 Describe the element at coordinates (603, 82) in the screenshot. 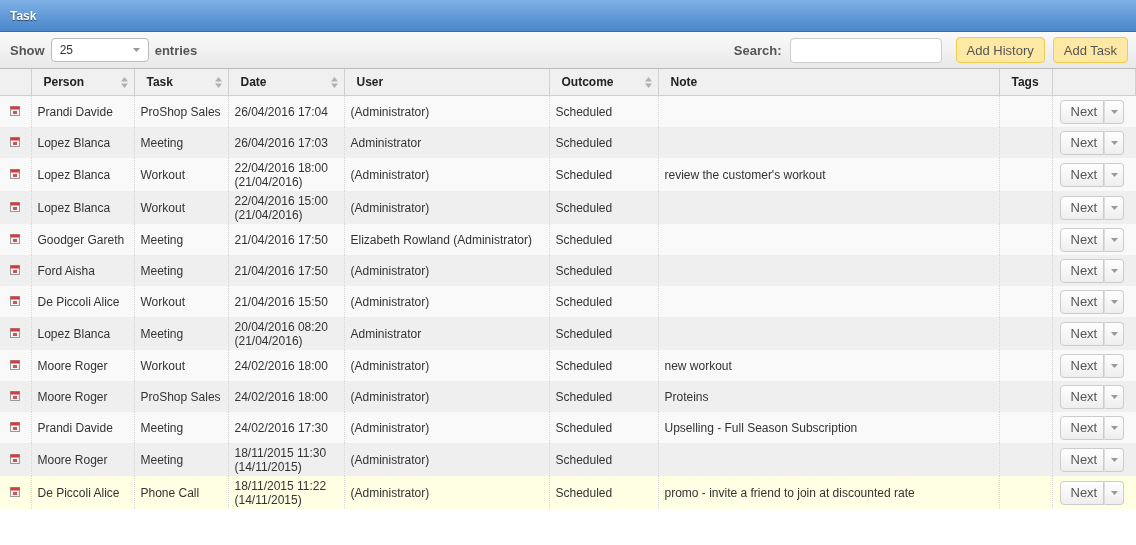

I see `column-header: Outcome` at that location.